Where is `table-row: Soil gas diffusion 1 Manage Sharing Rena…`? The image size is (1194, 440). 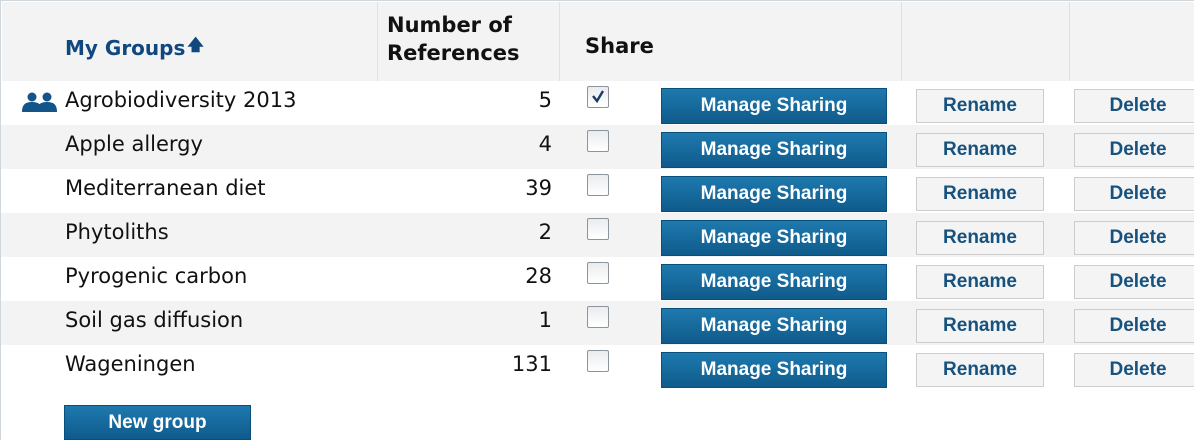 table-row: Soil gas diffusion 1 Manage Sharing Rena… is located at coordinates (597, 323).